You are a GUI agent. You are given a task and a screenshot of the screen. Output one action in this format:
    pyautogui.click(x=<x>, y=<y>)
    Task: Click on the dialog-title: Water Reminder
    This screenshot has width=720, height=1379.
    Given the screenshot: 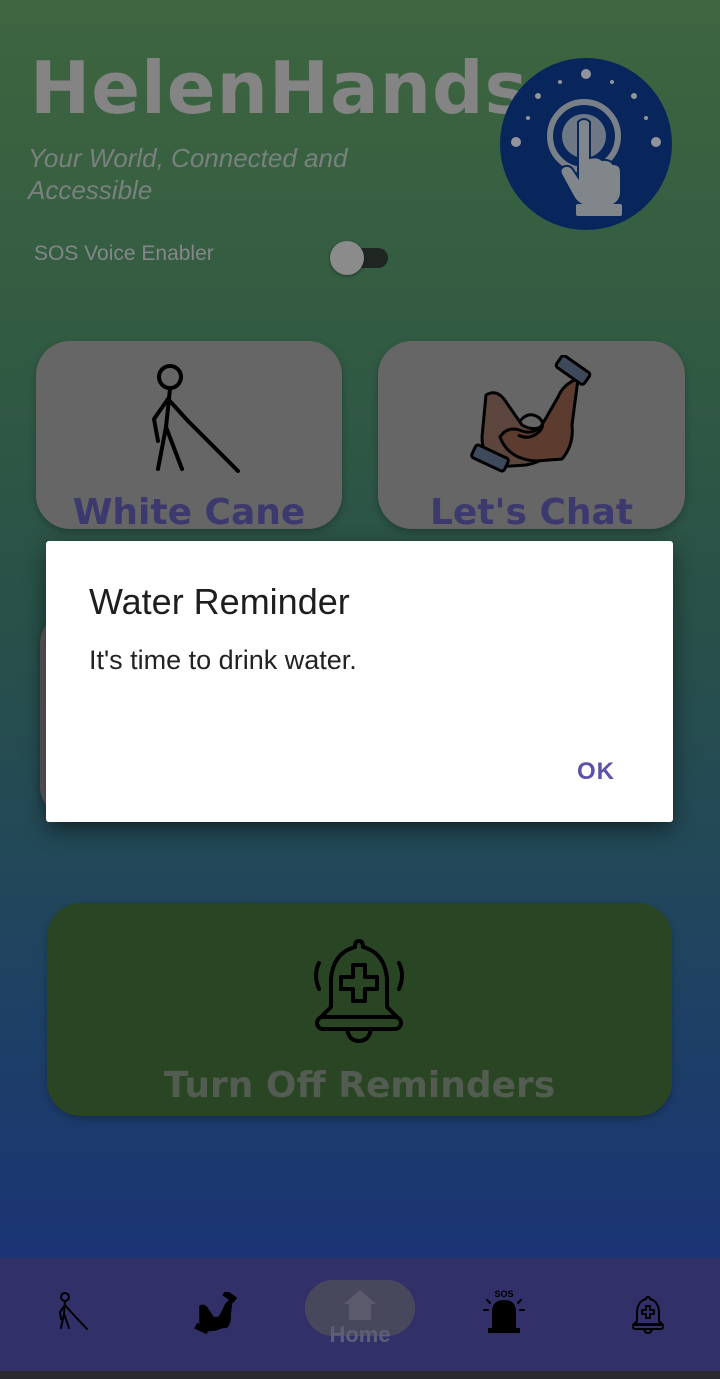 What is the action you would take?
    pyautogui.click(x=219, y=601)
    